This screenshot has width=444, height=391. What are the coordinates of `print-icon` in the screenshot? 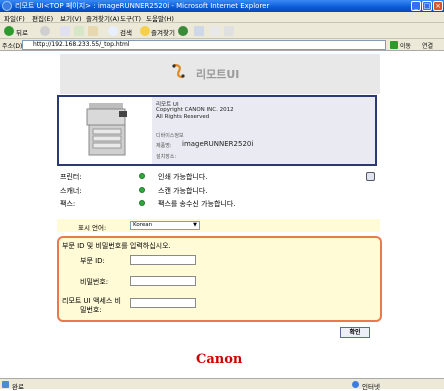 It's located at (229, 31).